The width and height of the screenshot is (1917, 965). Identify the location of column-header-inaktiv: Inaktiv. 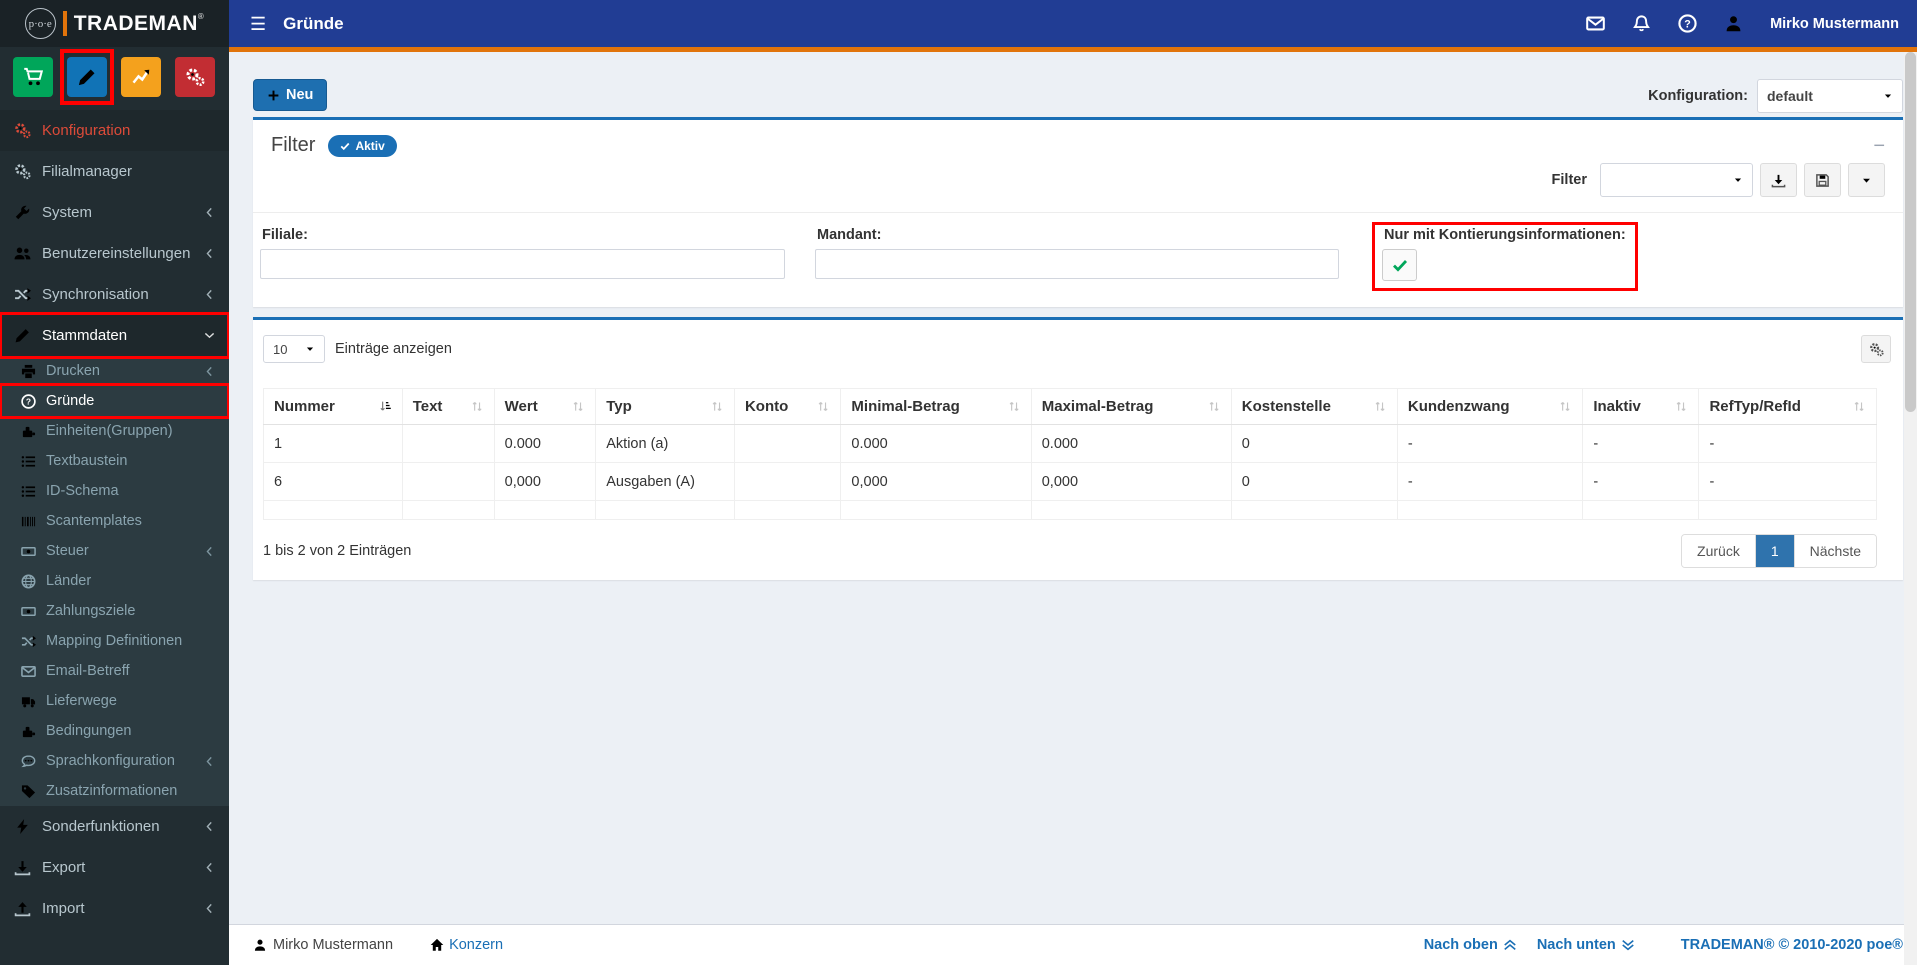
(1641, 406).